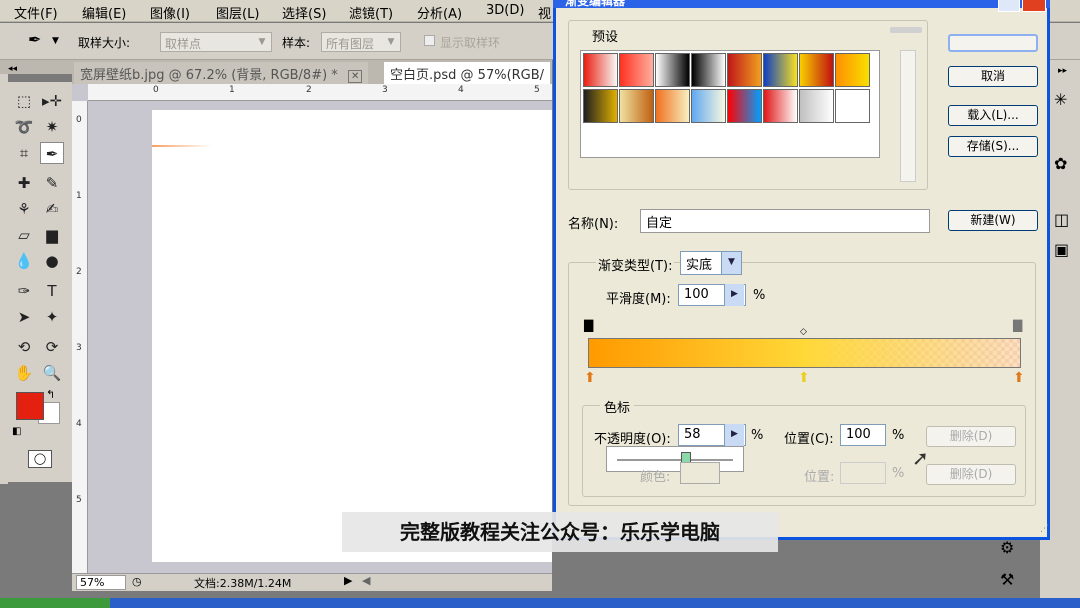 This screenshot has width=1080, height=608. Describe the element at coordinates (101, 582) in the screenshot. I see `zoom-field: 57%` at that location.